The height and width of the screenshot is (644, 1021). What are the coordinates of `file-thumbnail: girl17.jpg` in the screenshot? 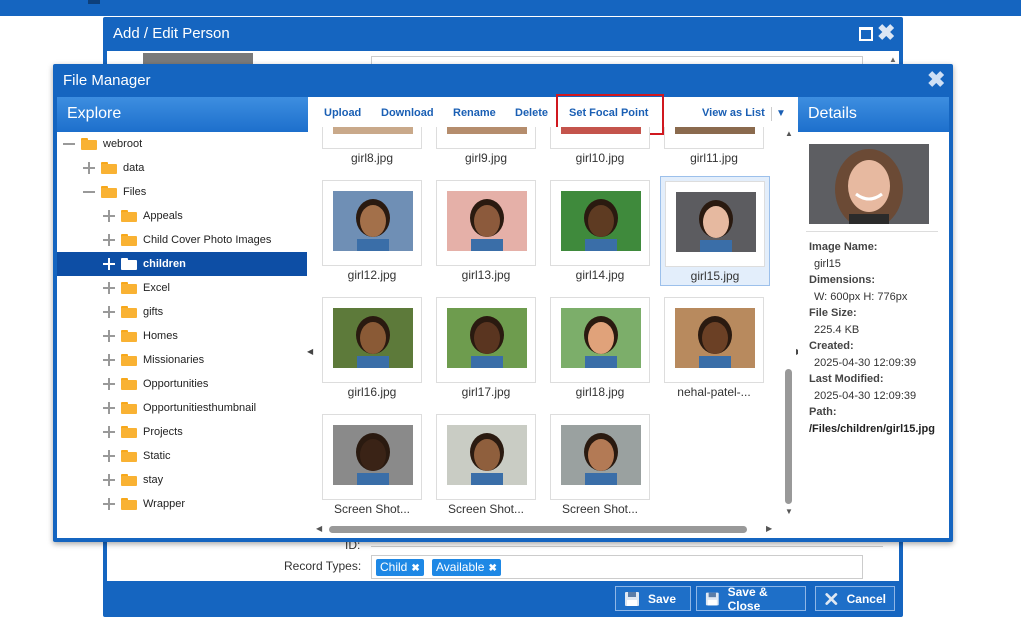 It's located at (487, 350).